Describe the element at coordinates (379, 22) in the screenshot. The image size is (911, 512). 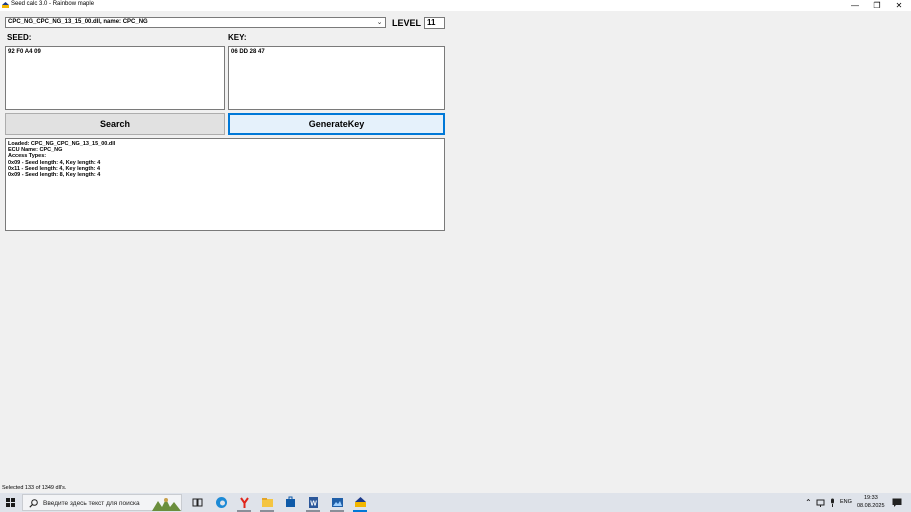
I see `chevron-down-icon: ⌄` at that location.